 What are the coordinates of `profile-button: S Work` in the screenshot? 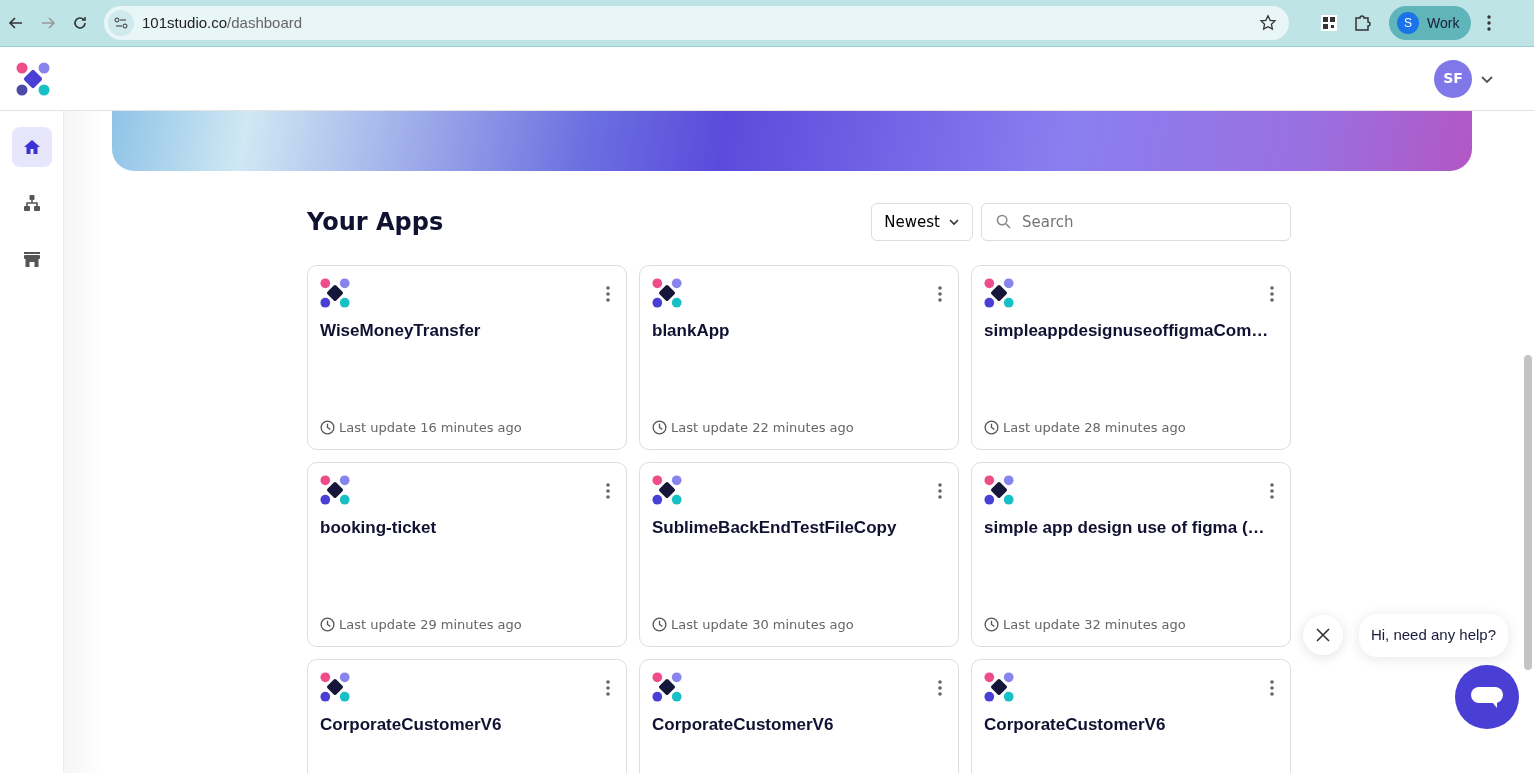 It's located at (1430, 23).